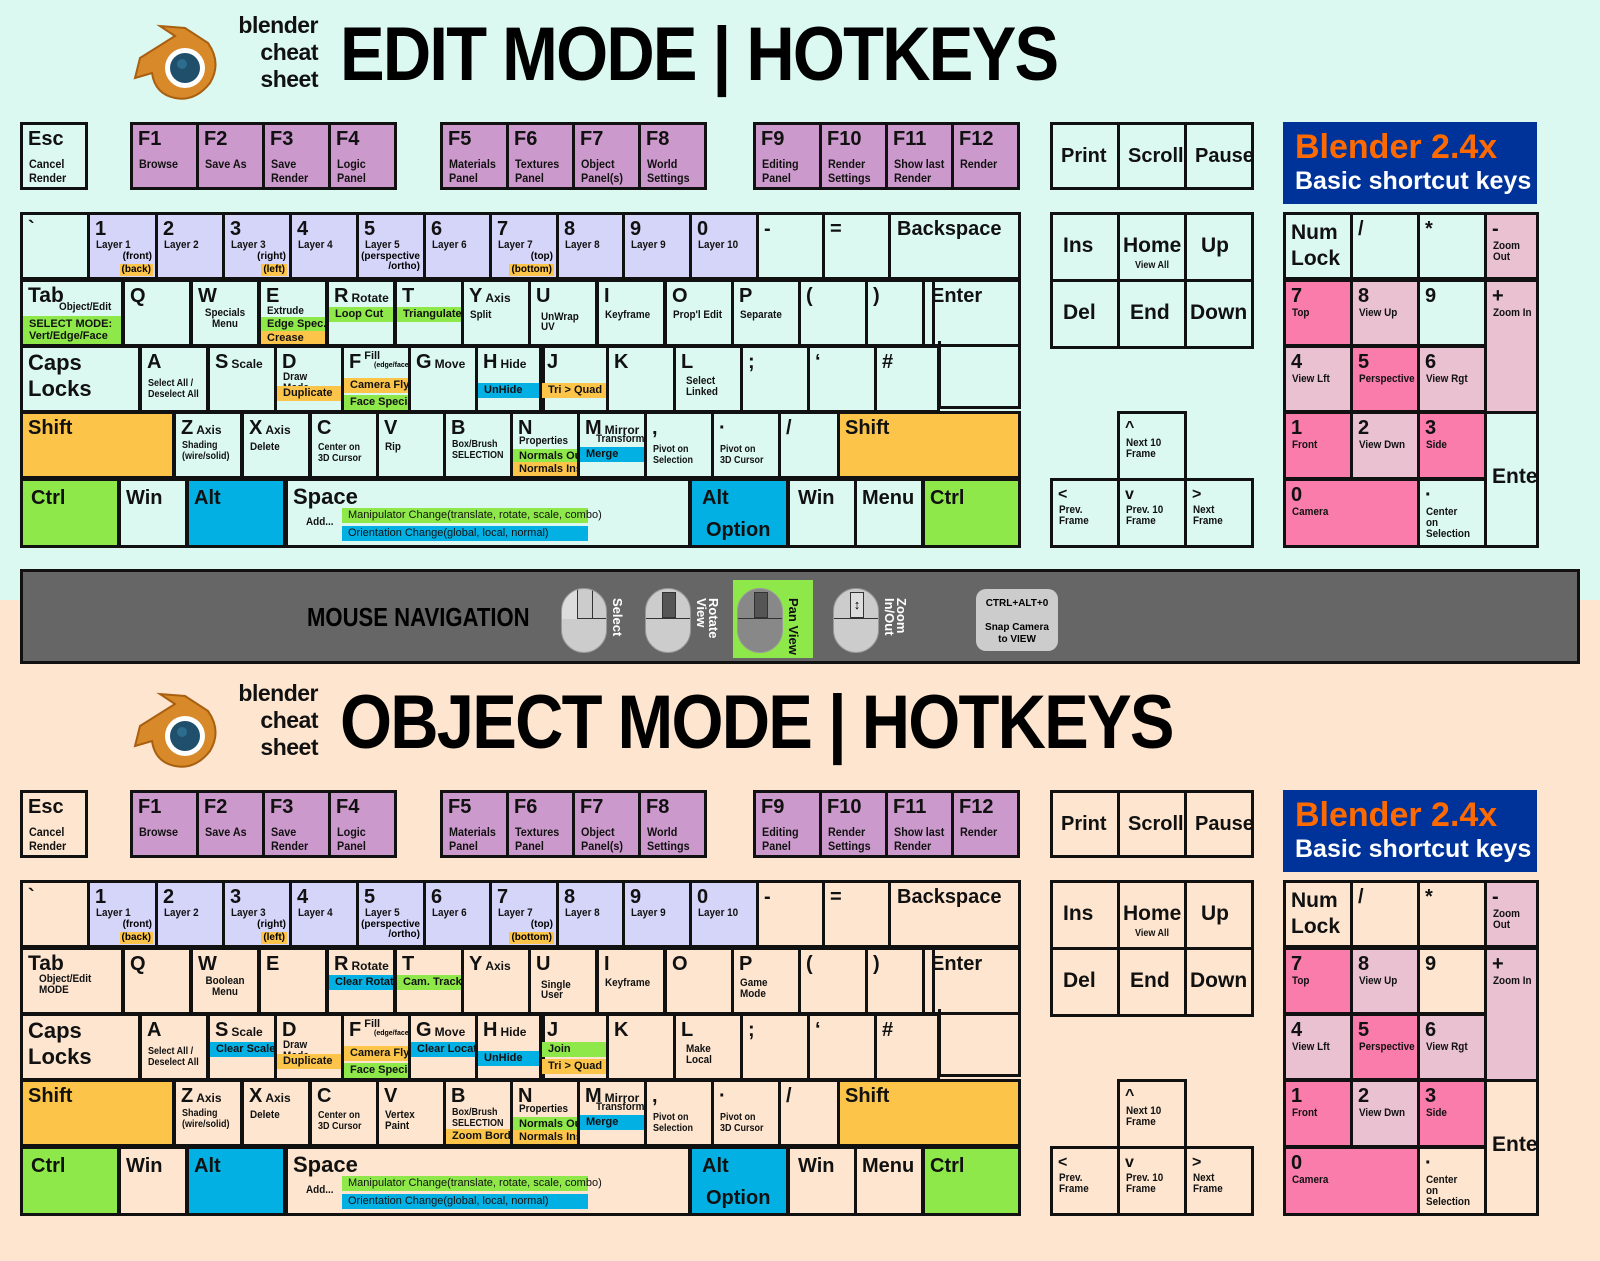 The width and height of the screenshot is (1600, 1261). I want to click on key-caps-lock: Caps Locks, so click(80, 1047).